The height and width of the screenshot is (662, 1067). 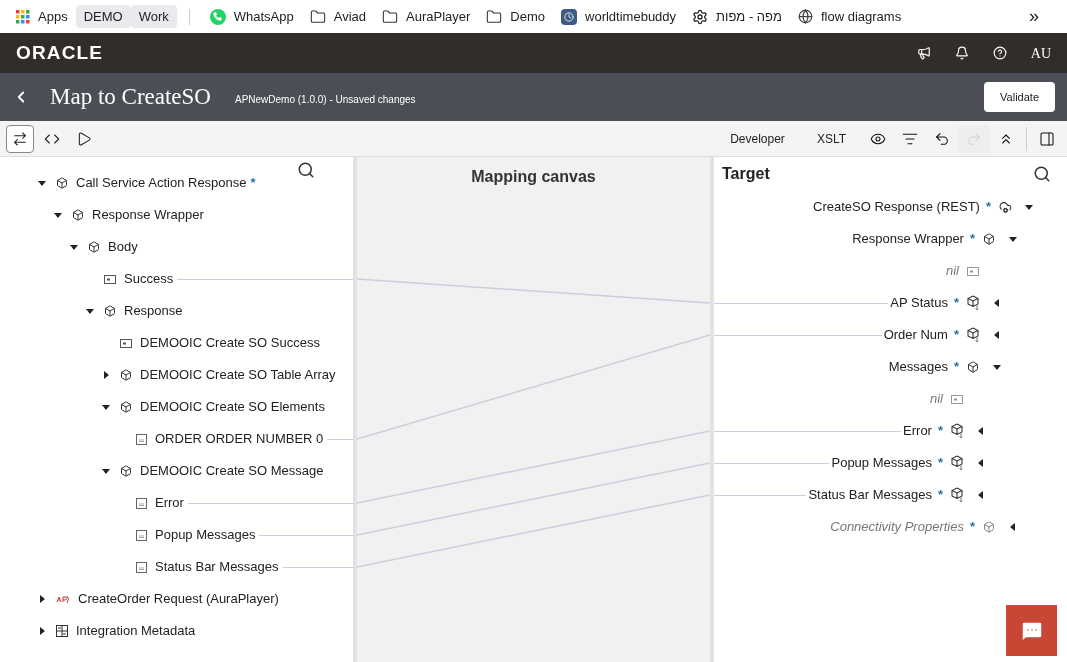 I want to click on clock-logo-icon, so click(x=569, y=16).